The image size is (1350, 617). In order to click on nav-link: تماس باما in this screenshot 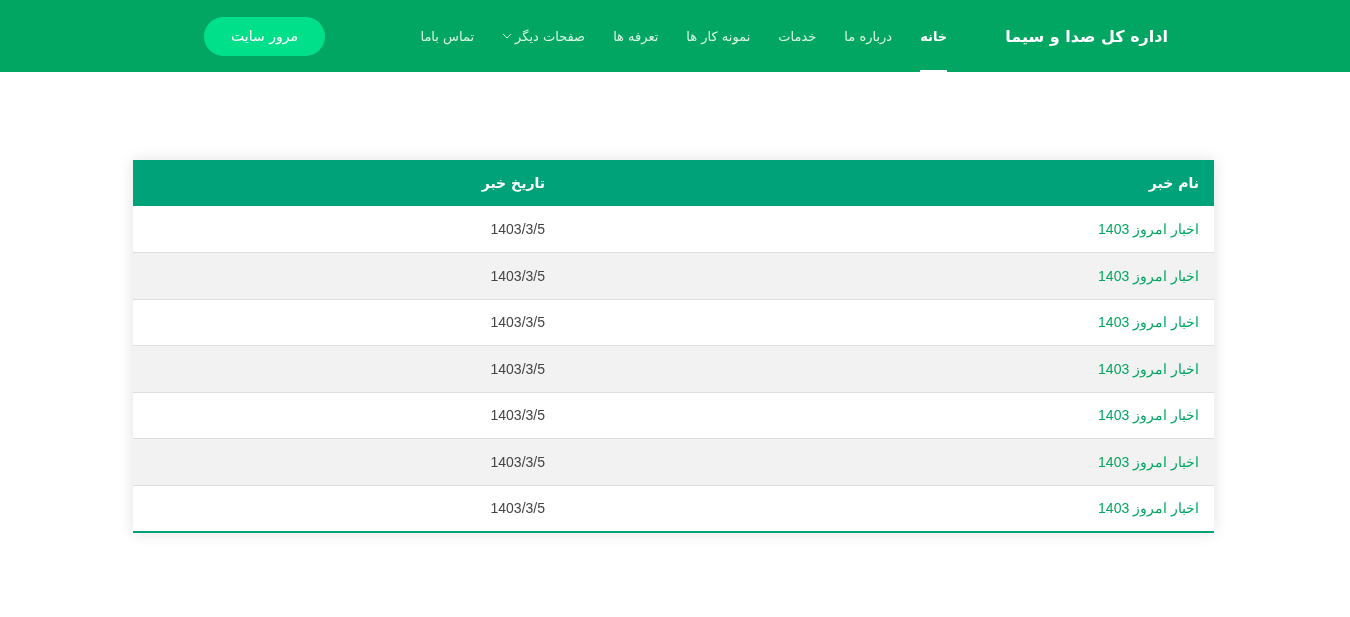, I will do `click(447, 36)`.